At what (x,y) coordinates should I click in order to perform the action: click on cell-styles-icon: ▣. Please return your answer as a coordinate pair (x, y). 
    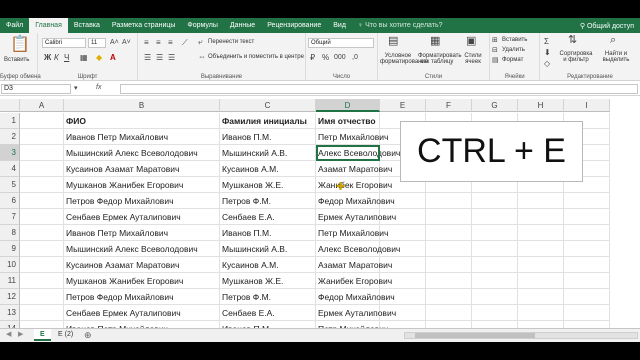
    Looking at the image, I should click on (471, 41).